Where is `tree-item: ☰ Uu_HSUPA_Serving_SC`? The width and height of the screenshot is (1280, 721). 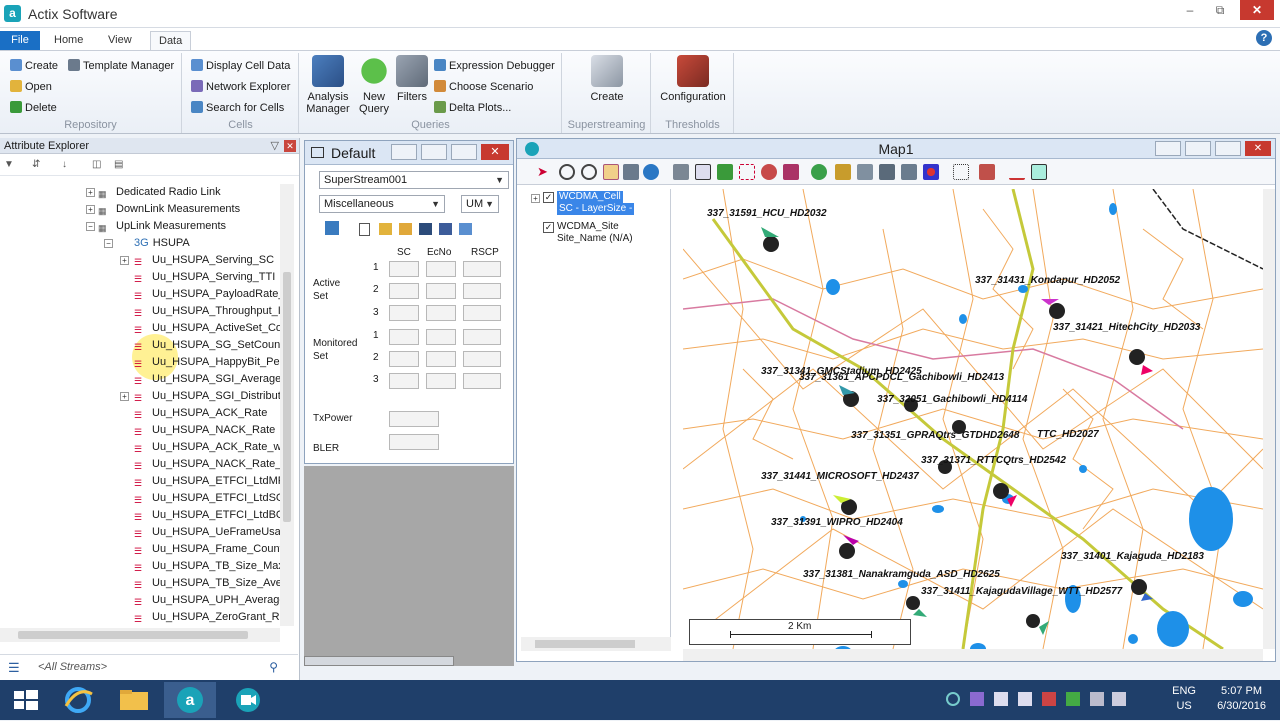
tree-item: ☰ Uu_HSUPA_Serving_SC is located at coordinates (204, 260).